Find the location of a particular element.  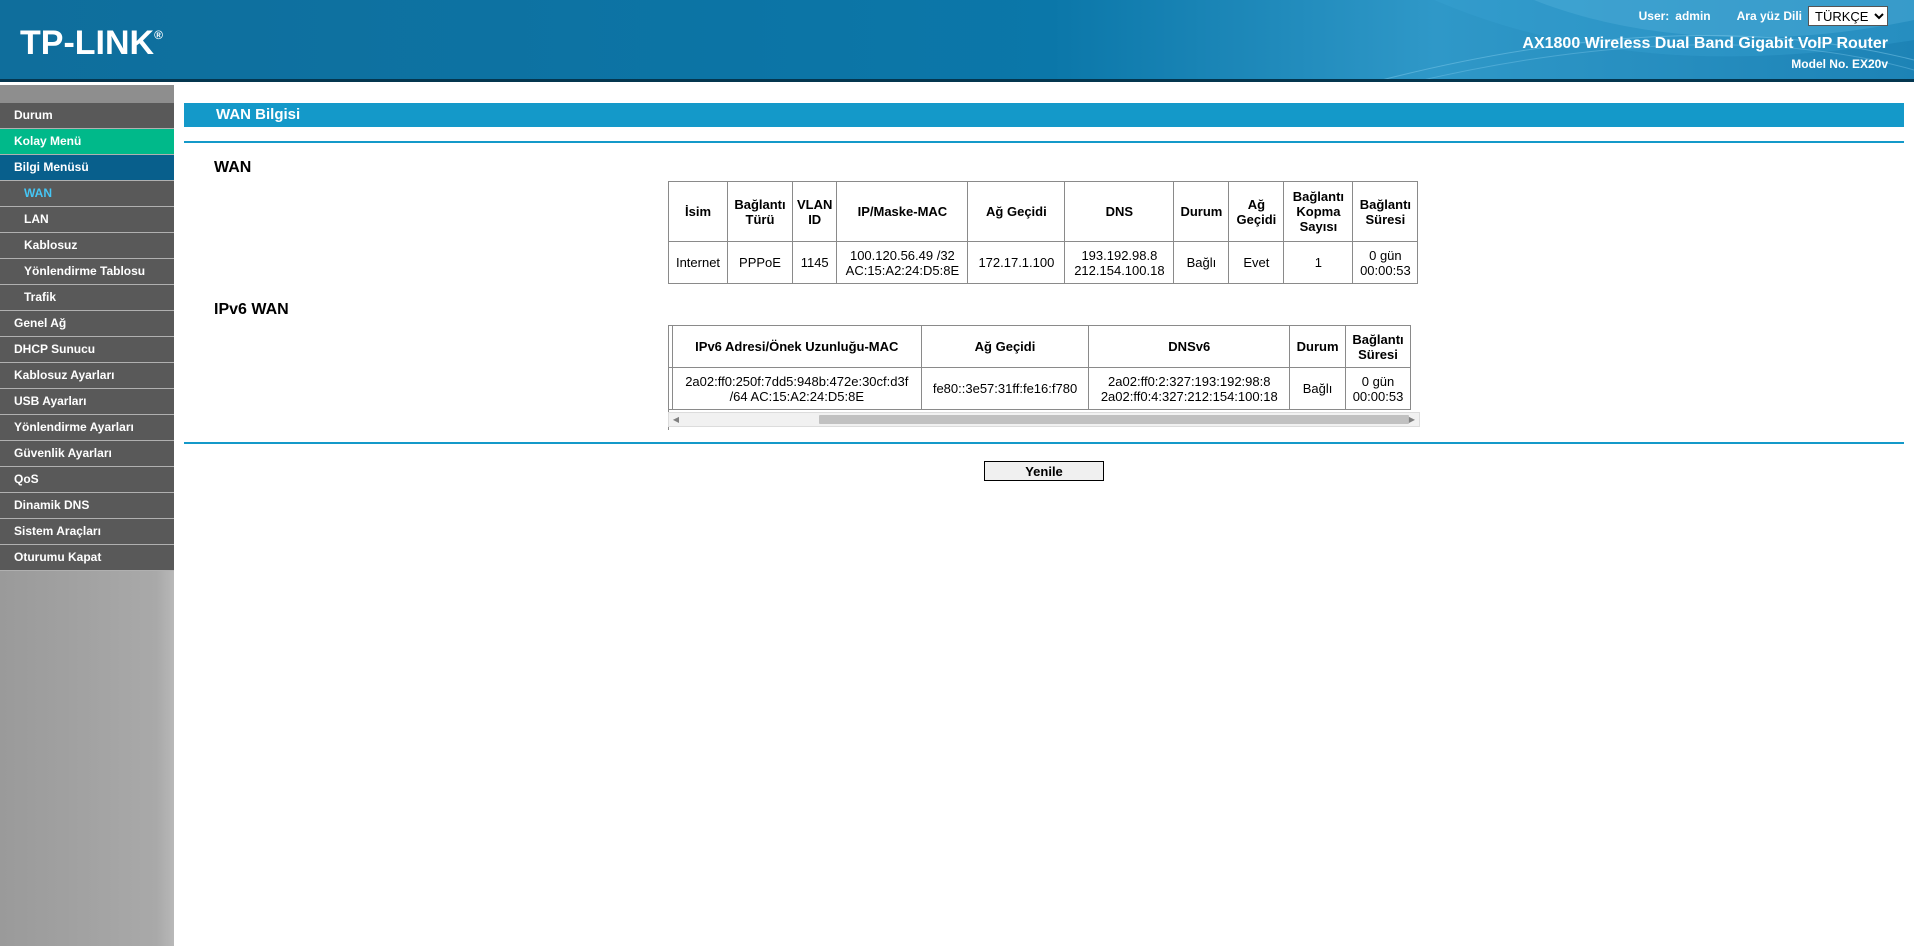

sidebar-item-bilgi-menusu: Bilgi Menüsü is located at coordinates (87, 168).